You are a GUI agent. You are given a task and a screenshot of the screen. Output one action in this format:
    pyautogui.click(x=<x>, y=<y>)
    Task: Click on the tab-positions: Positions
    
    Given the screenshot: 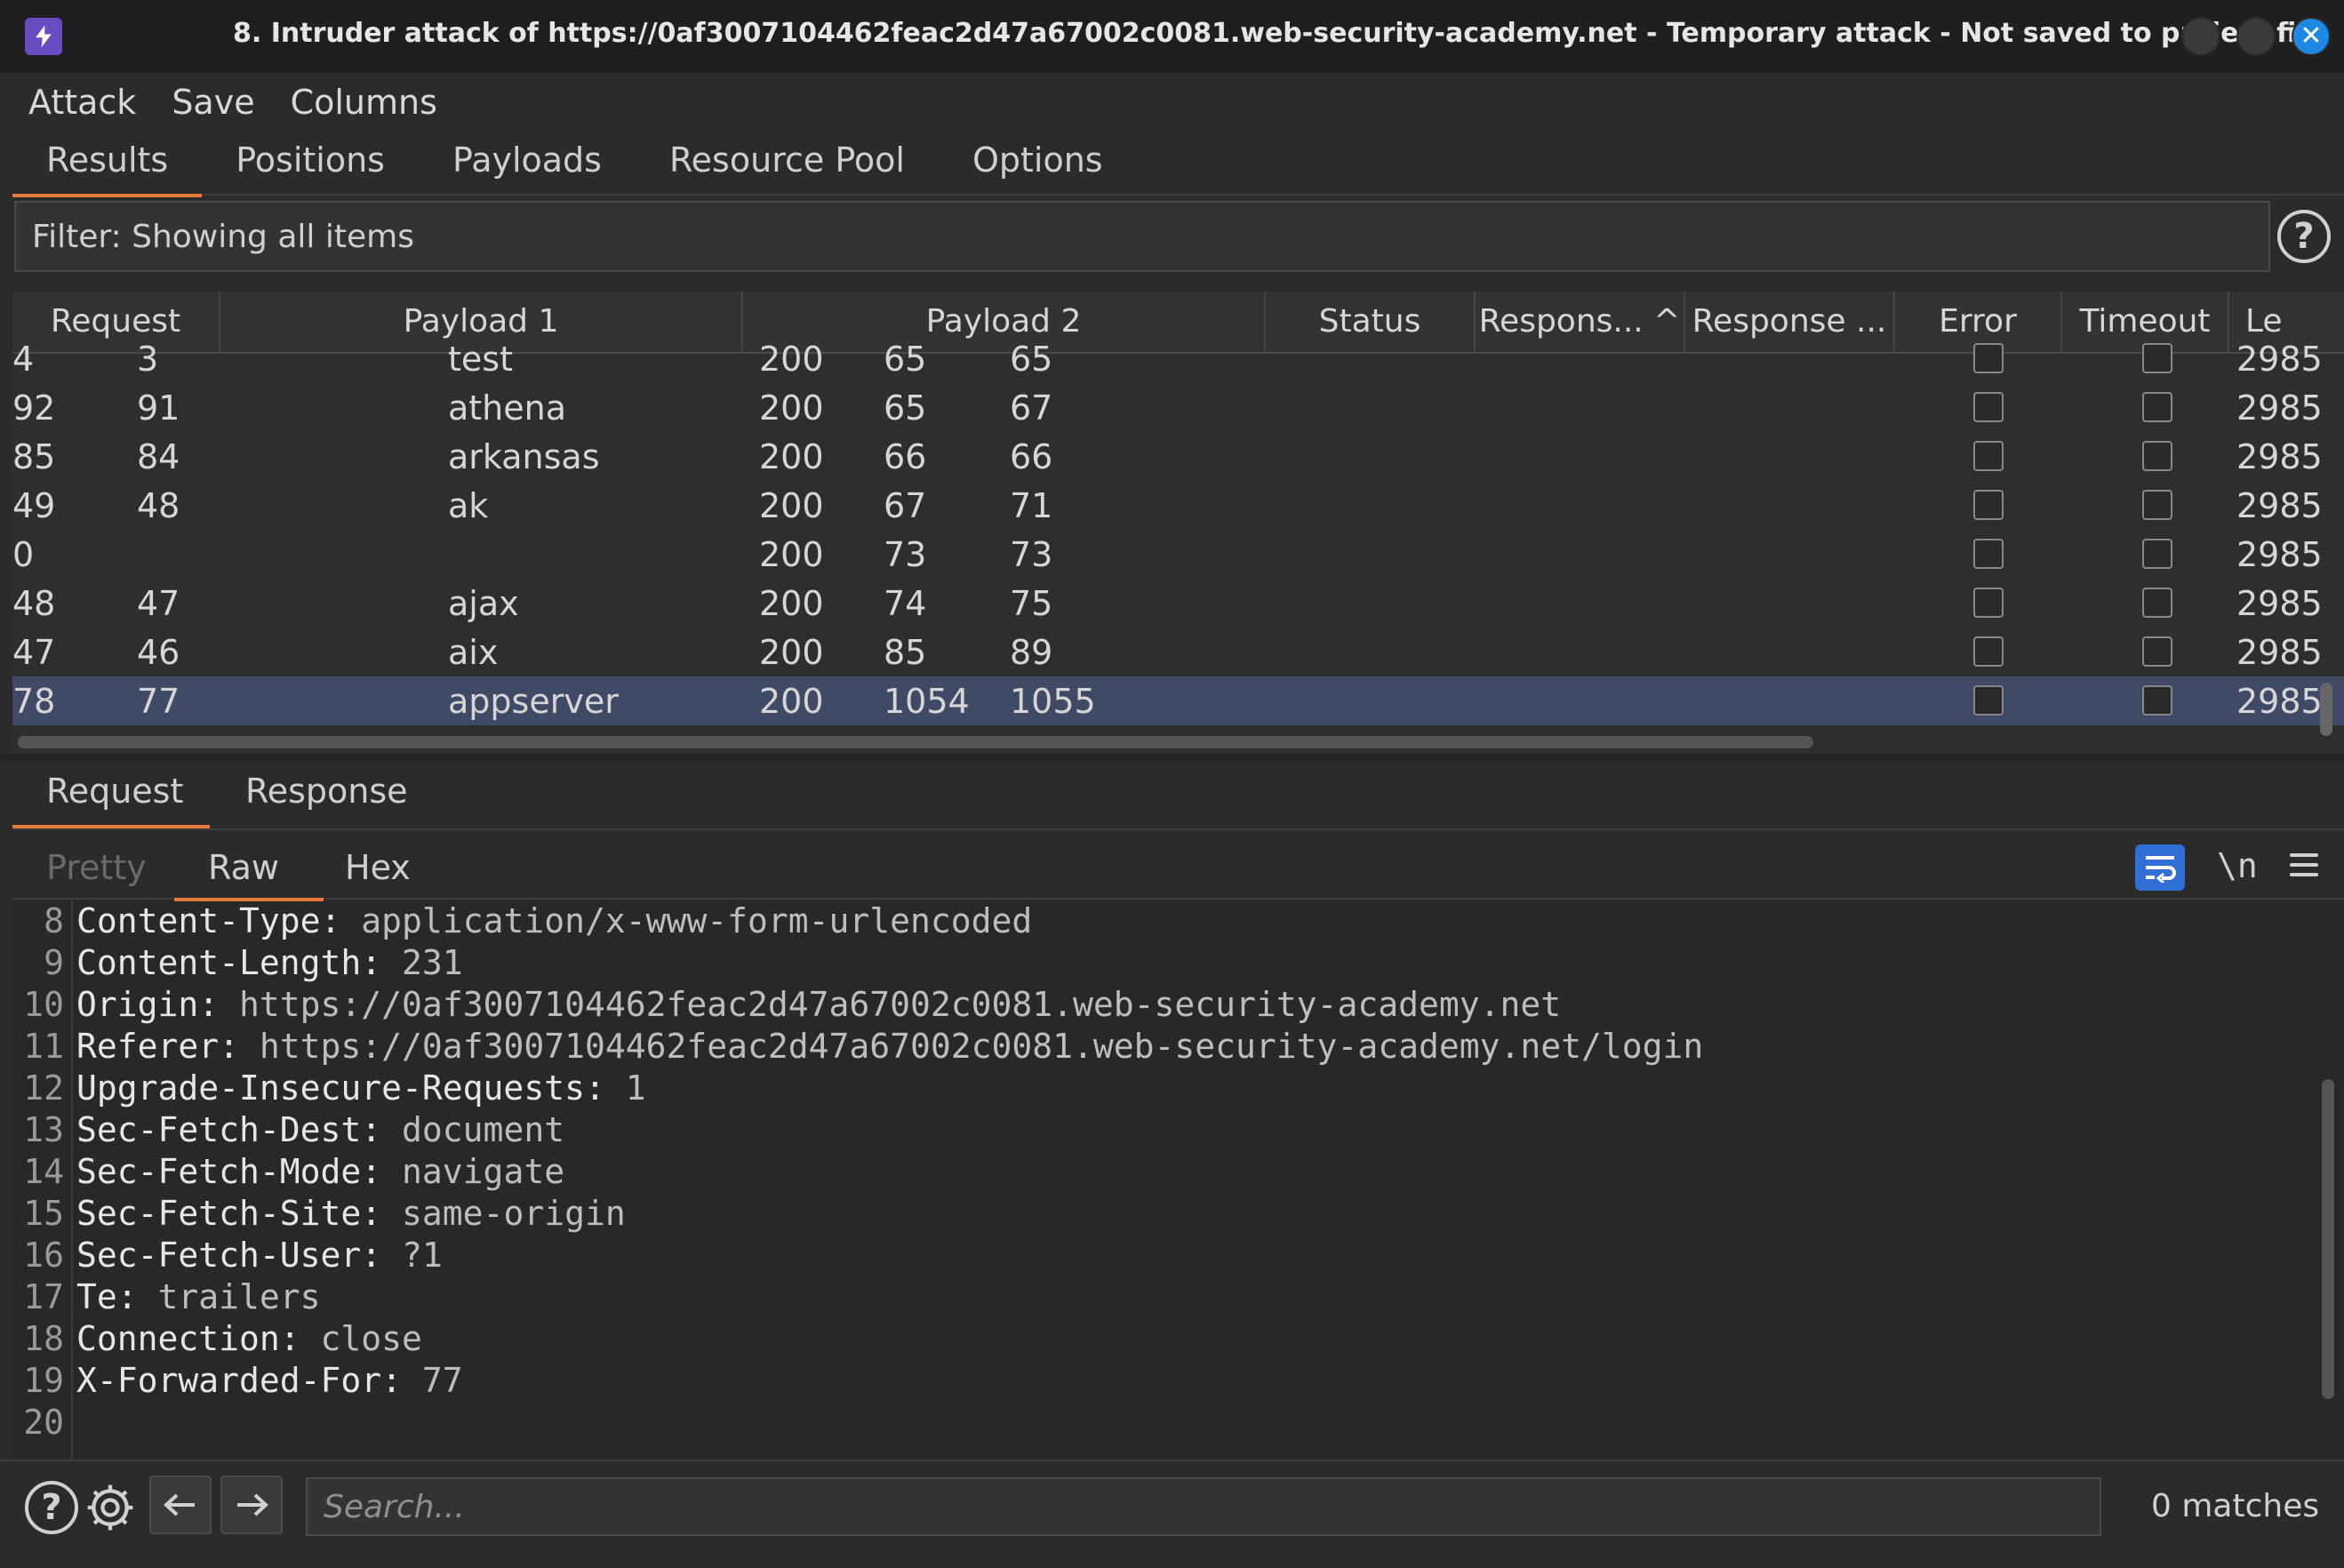 What is the action you would take?
    pyautogui.click(x=310, y=163)
    